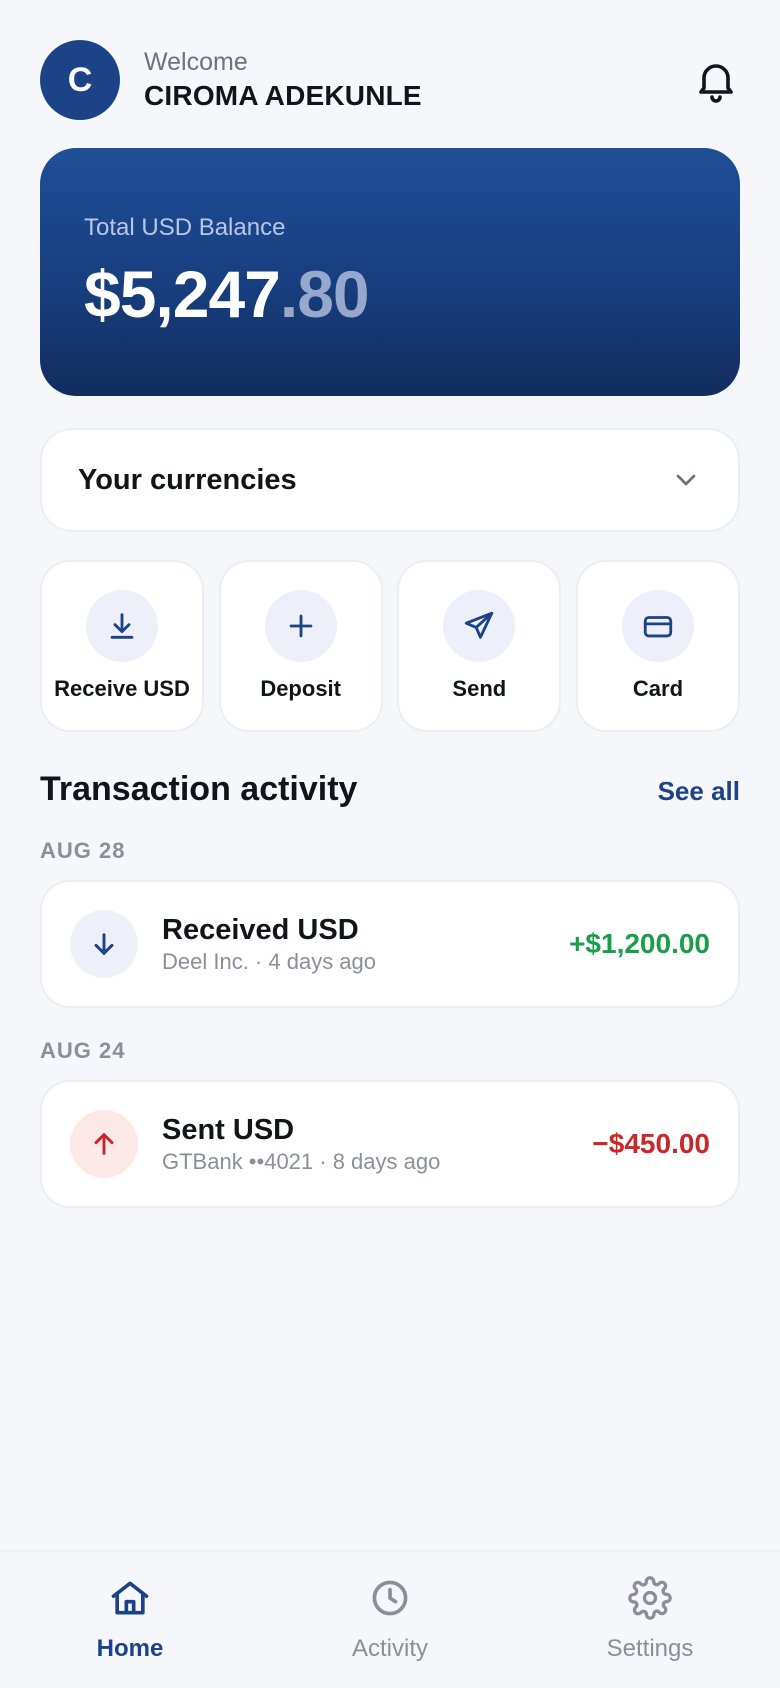  Describe the element at coordinates (650, 1648) in the screenshot. I see `nav-settings-label: Settings` at that location.